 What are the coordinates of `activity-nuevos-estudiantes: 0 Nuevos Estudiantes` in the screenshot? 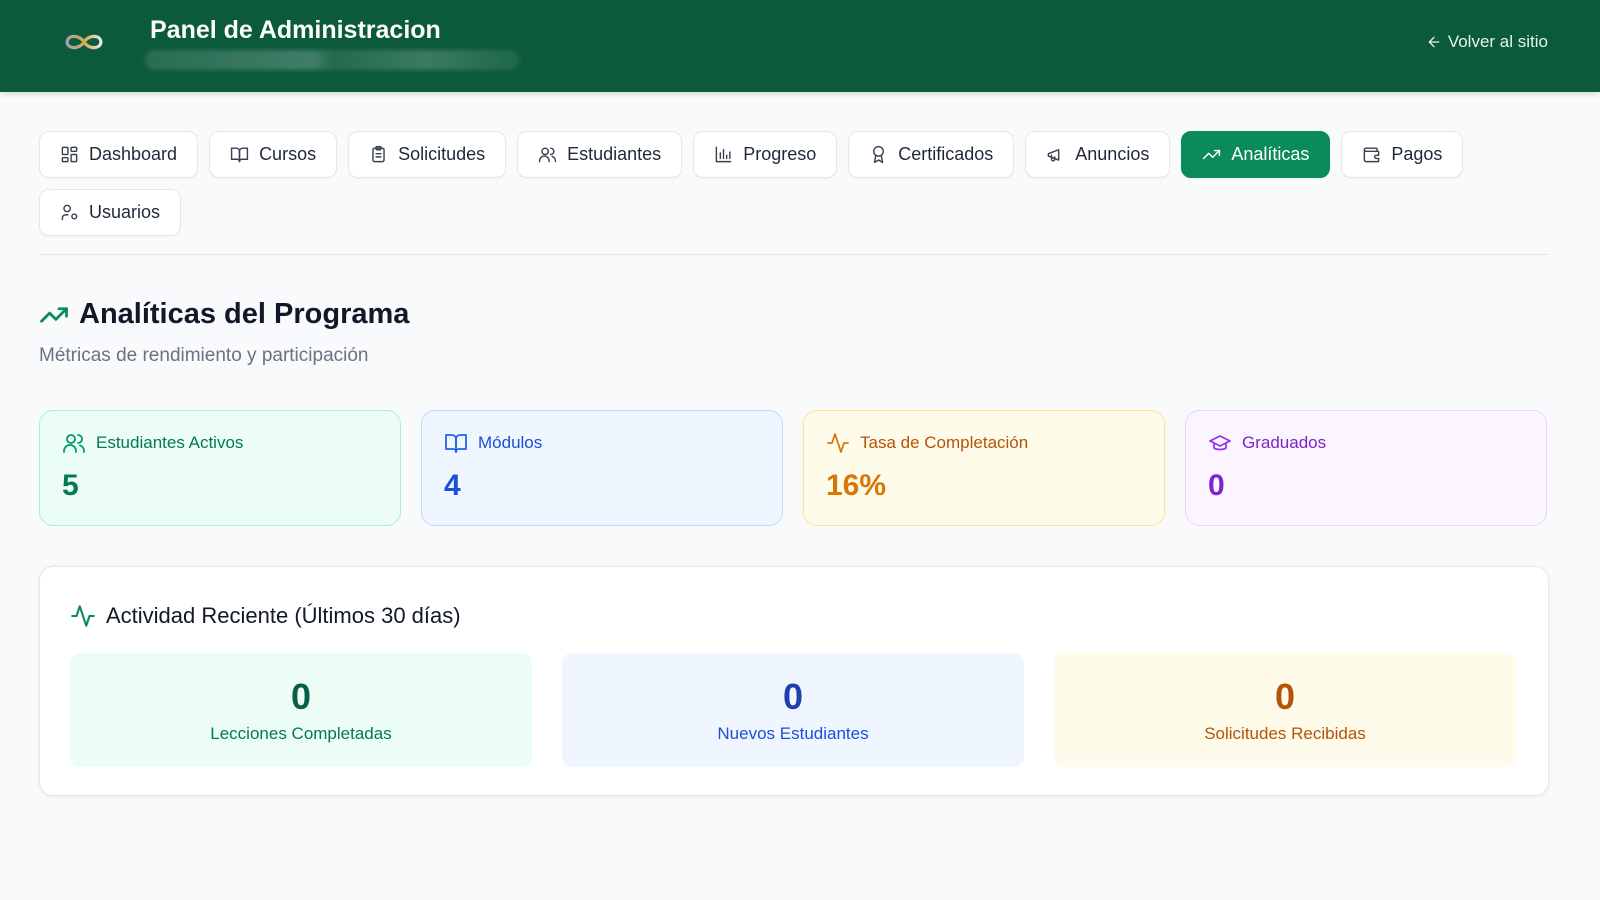 It's located at (793, 710).